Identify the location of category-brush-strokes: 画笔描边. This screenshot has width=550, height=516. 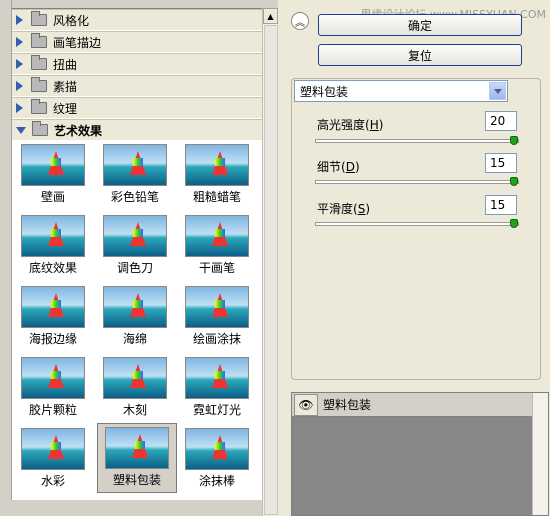
(137, 42).